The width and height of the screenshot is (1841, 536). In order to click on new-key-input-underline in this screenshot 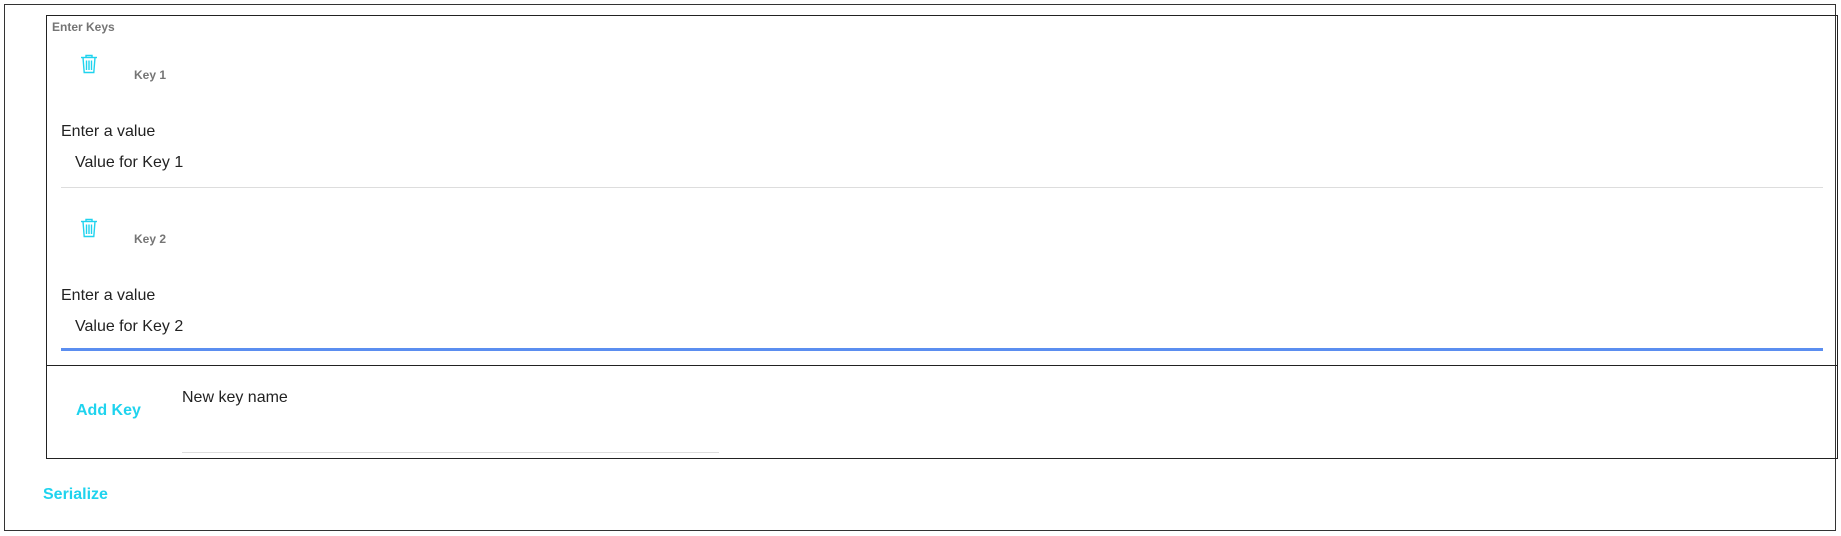, I will do `click(450, 452)`.